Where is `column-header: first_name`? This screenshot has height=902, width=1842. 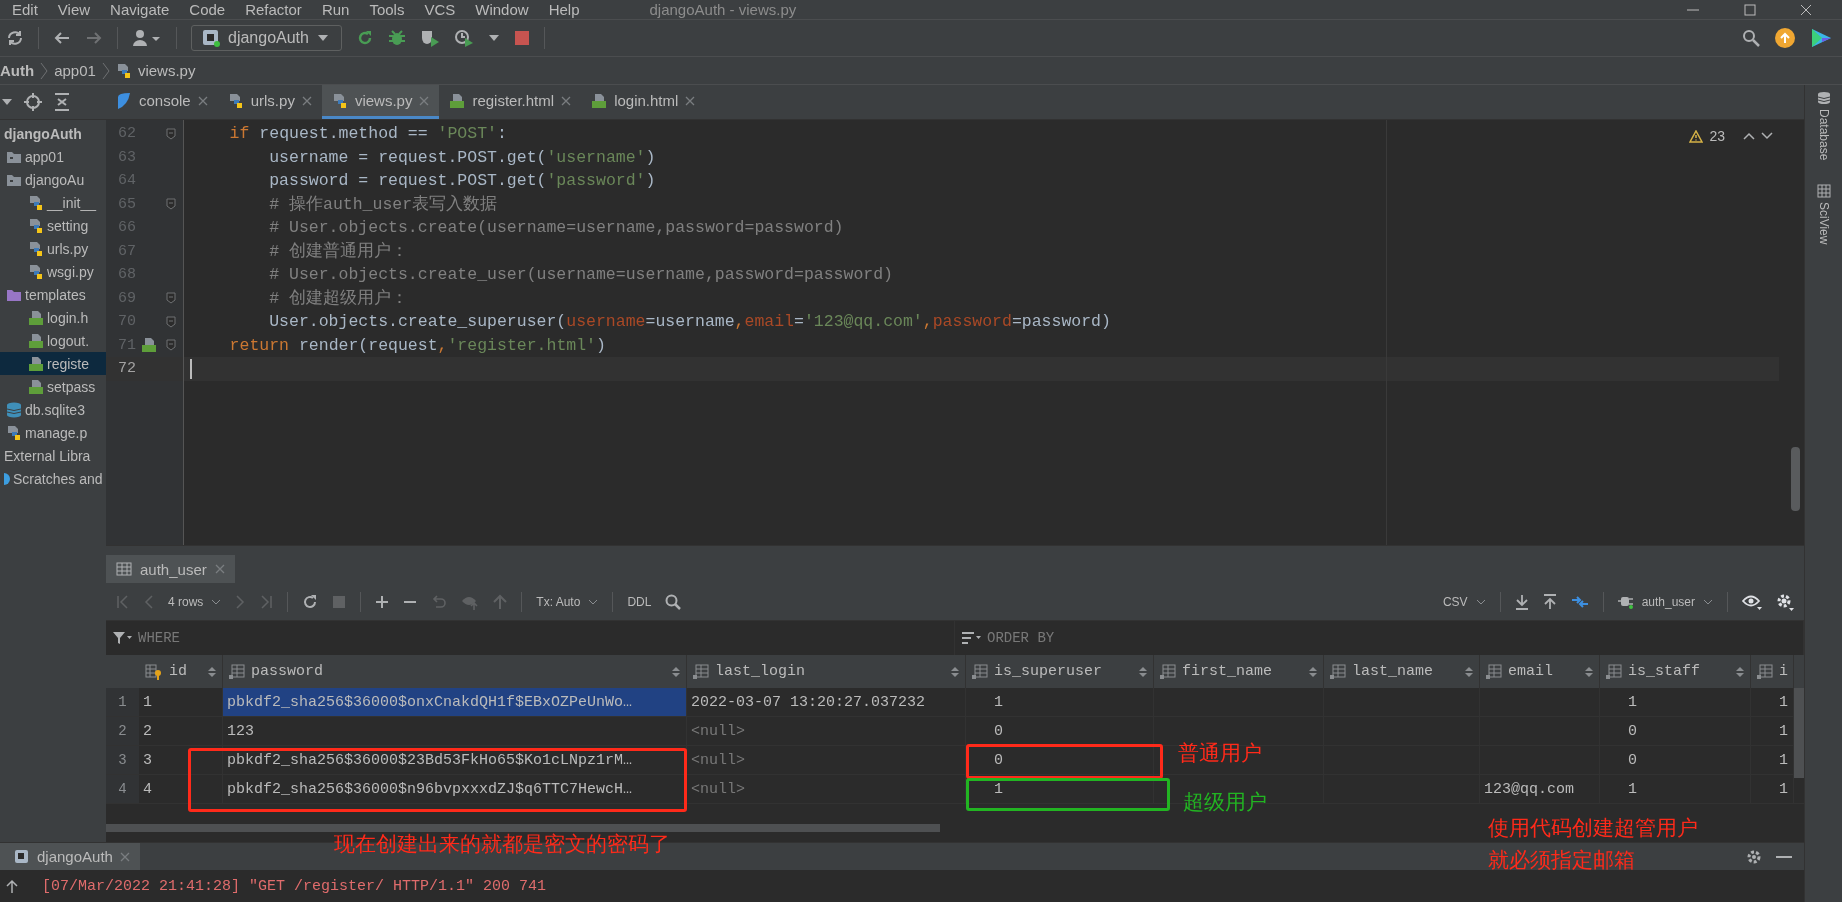 column-header: first_name is located at coordinates (1239, 671).